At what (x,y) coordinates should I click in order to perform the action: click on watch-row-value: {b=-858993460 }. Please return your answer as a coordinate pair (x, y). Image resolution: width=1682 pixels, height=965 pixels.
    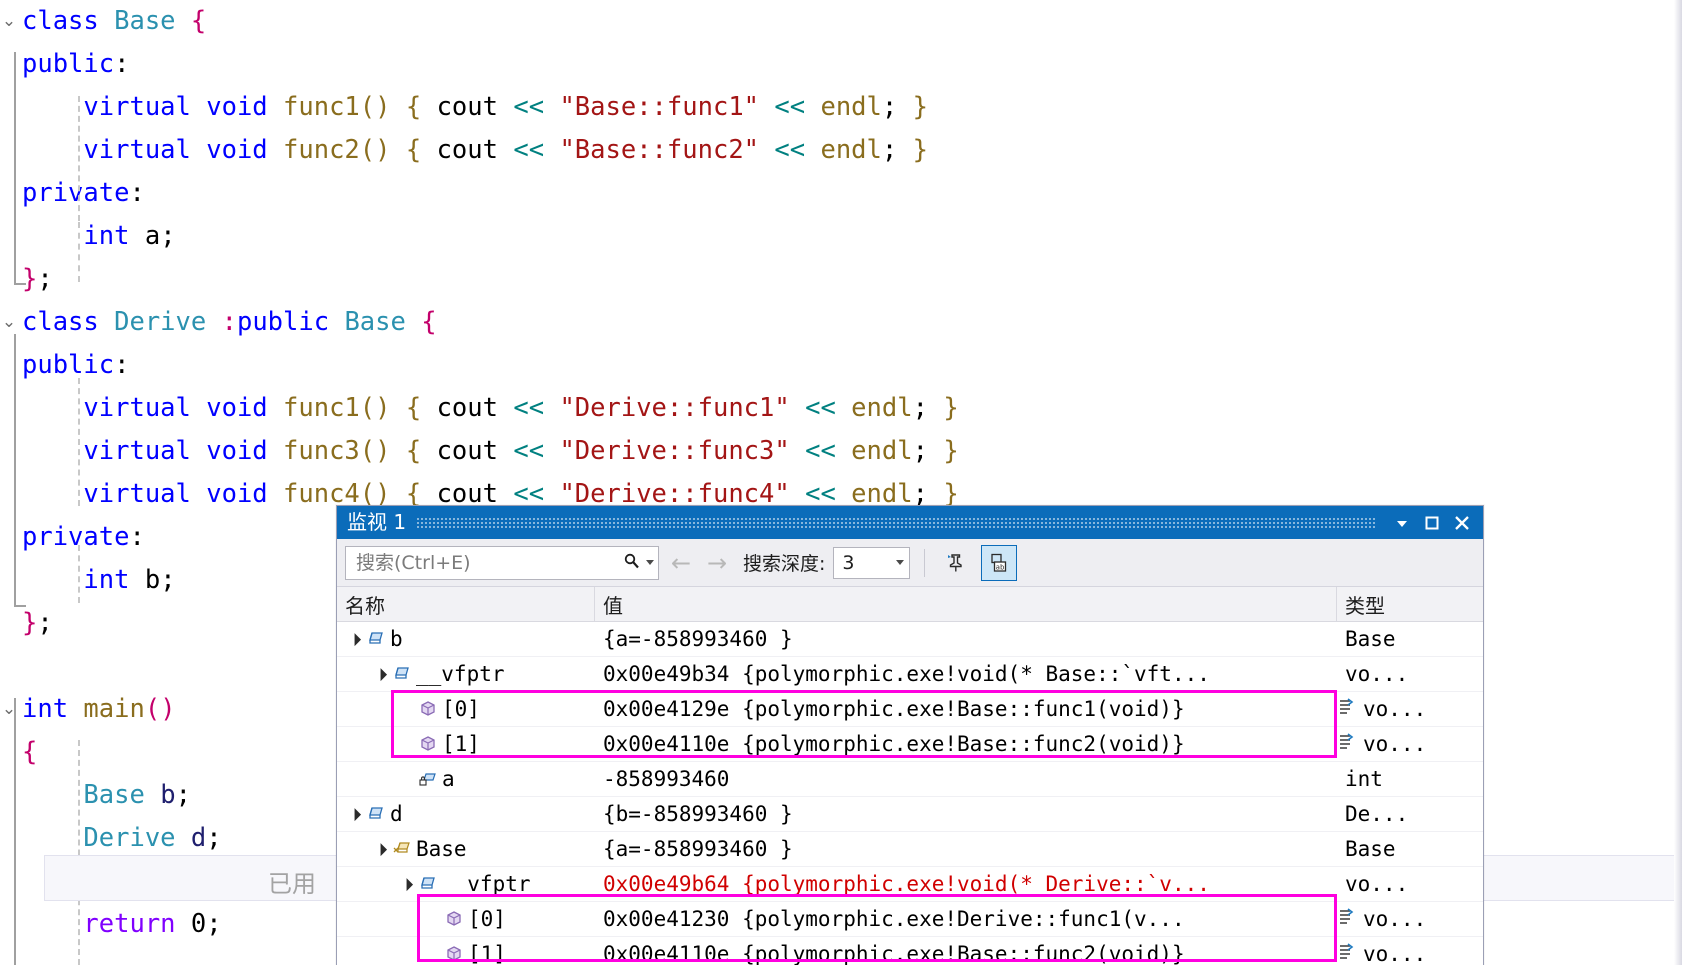
    Looking at the image, I should click on (966, 814).